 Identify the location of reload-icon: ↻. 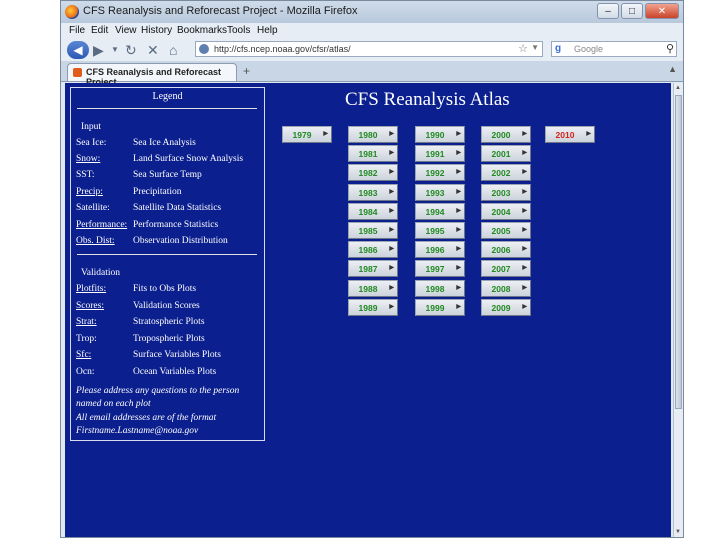
(131, 50).